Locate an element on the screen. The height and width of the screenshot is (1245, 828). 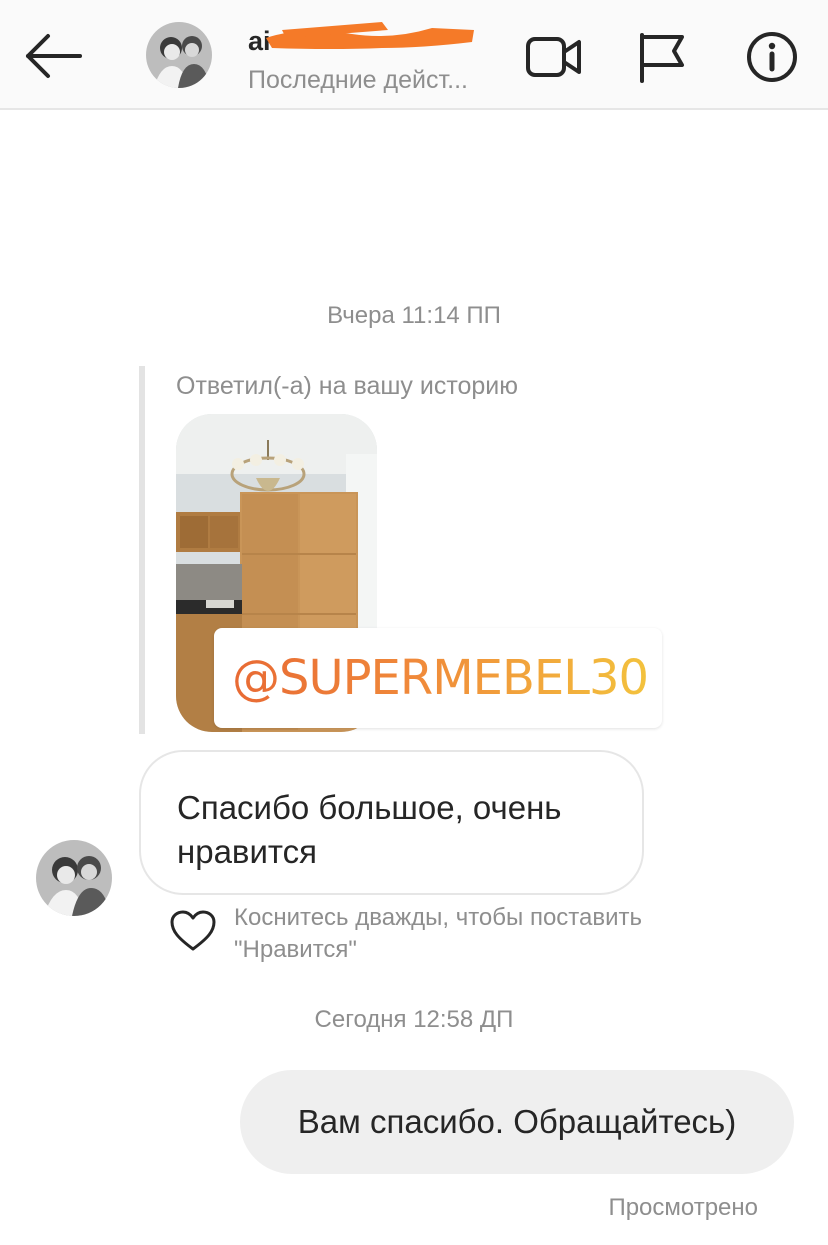
incoming-message-bubble: Спасибо большое, очень нравится is located at coordinates (391, 822).